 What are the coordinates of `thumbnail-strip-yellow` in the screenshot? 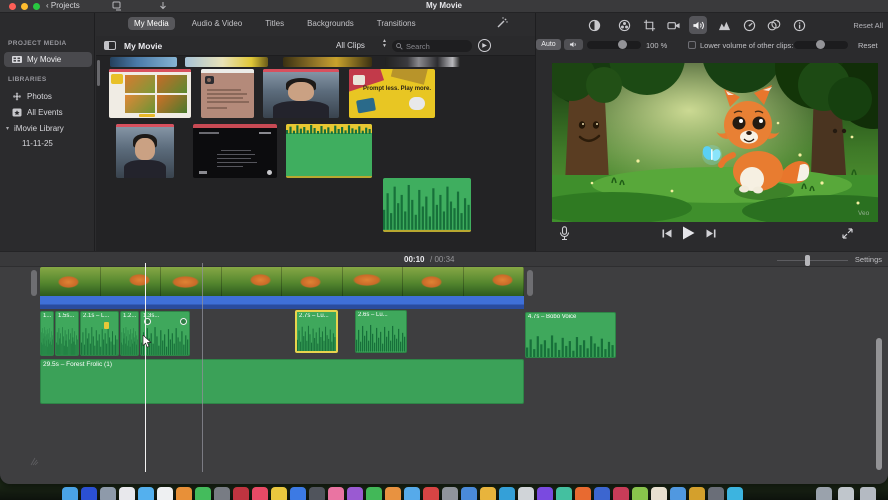 It's located at (226, 62).